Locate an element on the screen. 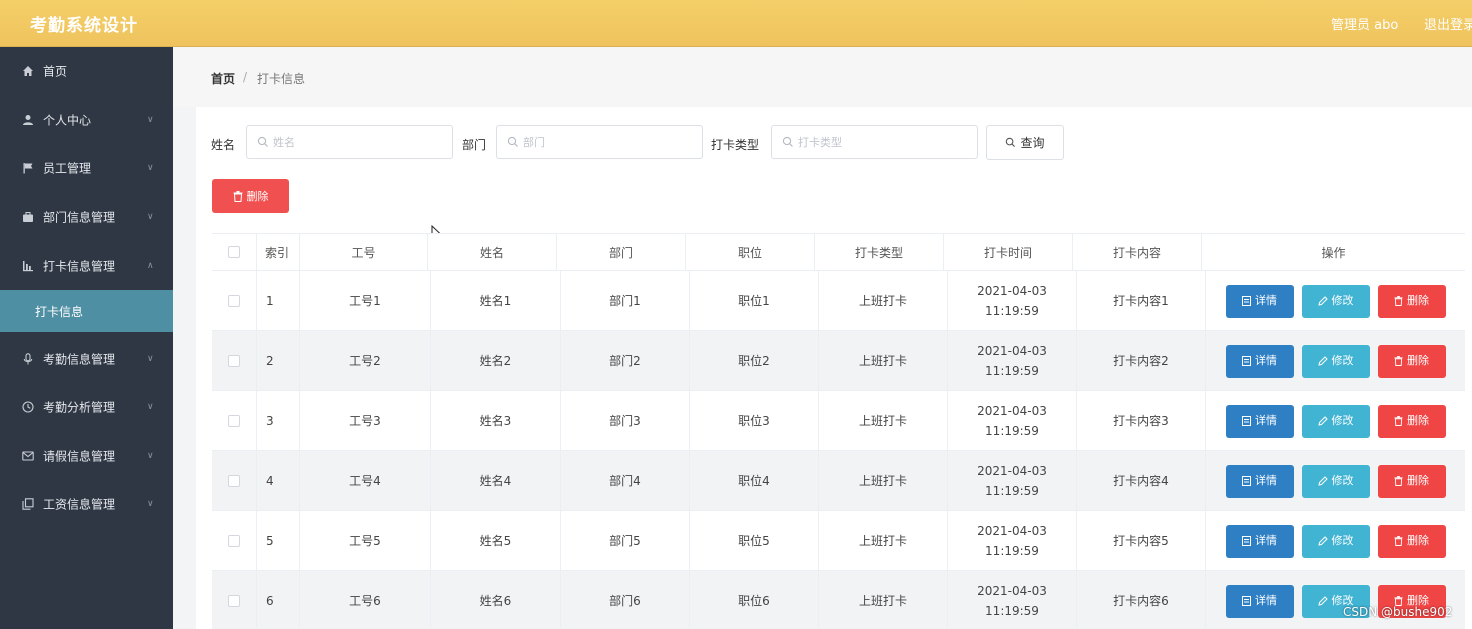 This screenshot has height=629, width=1472. cell-index: 1 is located at coordinates (278, 301).